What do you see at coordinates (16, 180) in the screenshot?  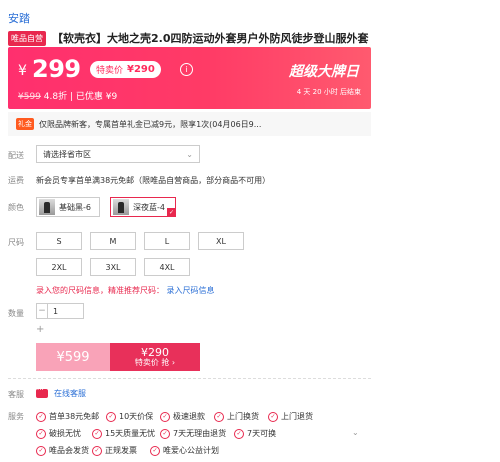 I see `freight-label: 运费` at bounding box center [16, 180].